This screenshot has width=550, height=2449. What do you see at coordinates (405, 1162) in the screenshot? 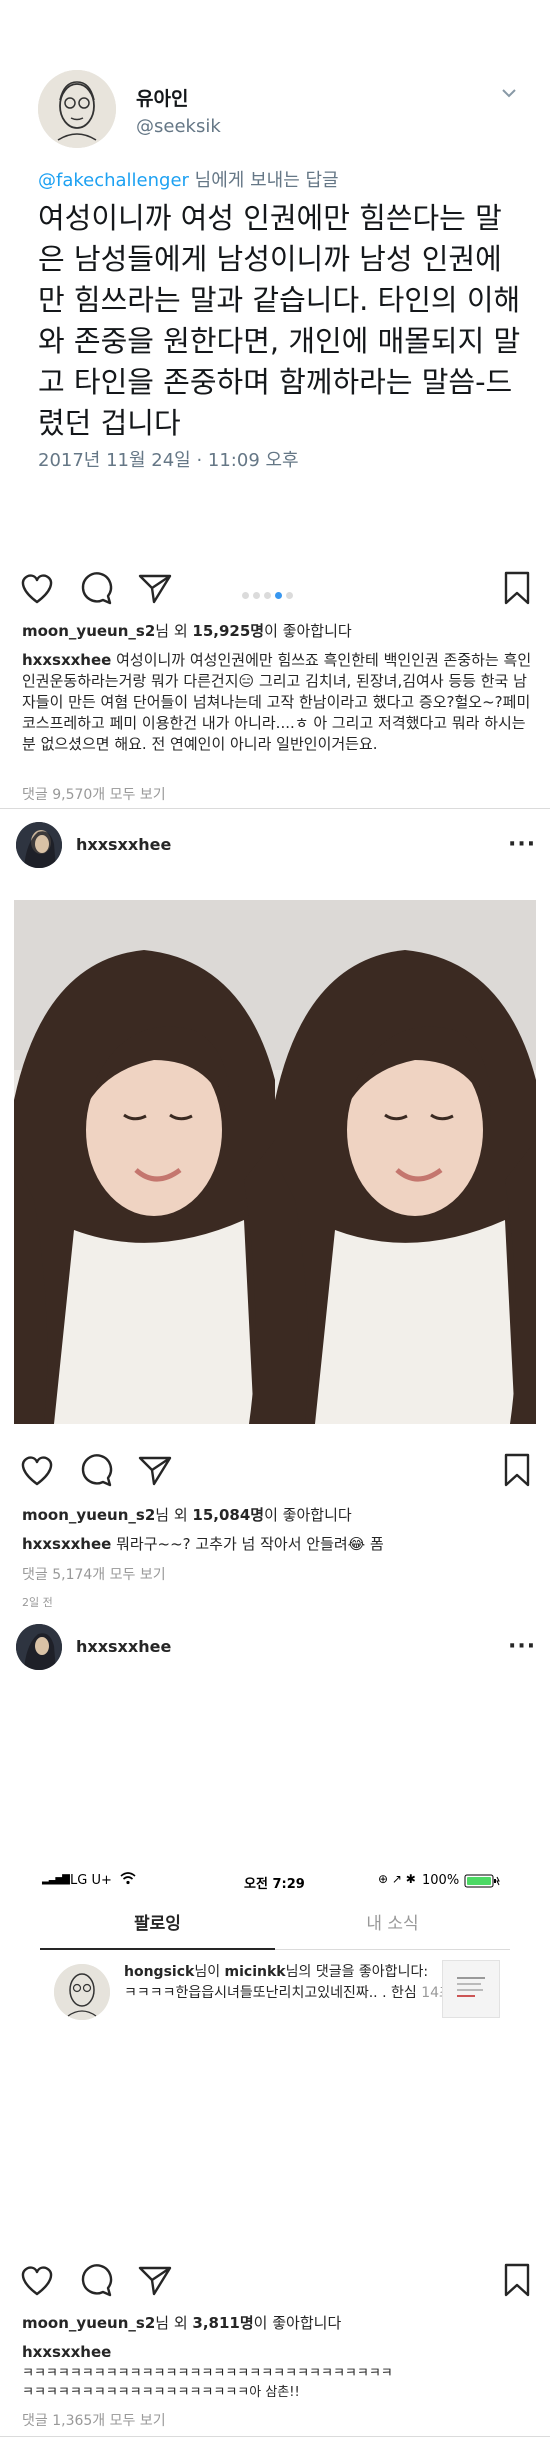
I see `photo-frame-right` at bounding box center [405, 1162].